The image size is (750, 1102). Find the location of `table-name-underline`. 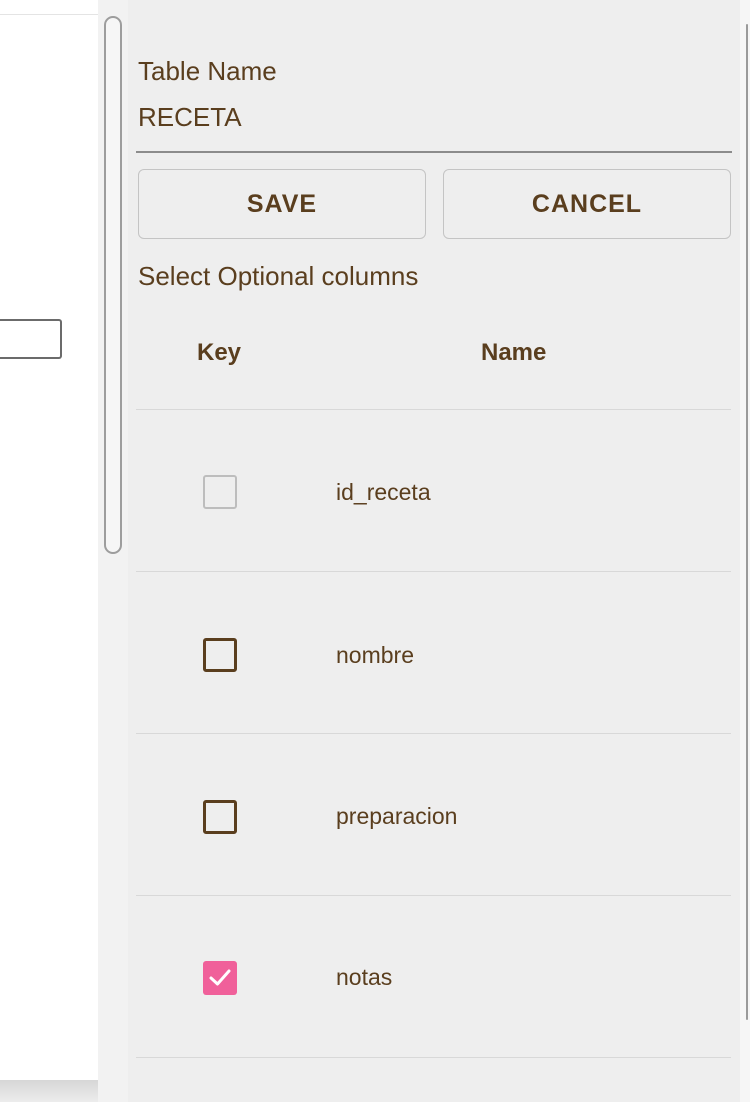

table-name-underline is located at coordinates (434, 152).